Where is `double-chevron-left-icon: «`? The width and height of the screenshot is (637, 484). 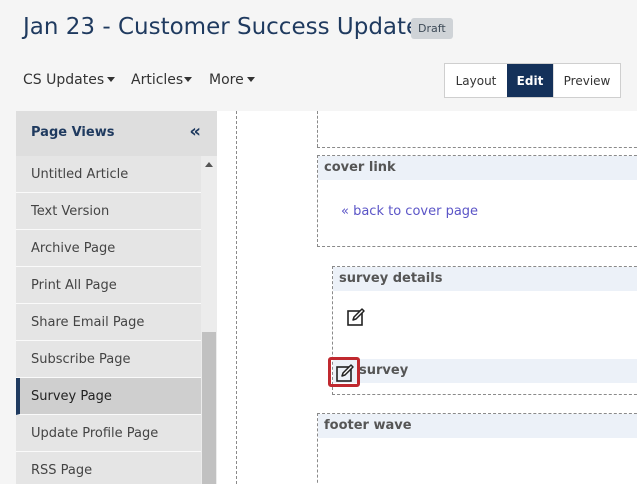
double-chevron-left-icon: « is located at coordinates (195, 131).